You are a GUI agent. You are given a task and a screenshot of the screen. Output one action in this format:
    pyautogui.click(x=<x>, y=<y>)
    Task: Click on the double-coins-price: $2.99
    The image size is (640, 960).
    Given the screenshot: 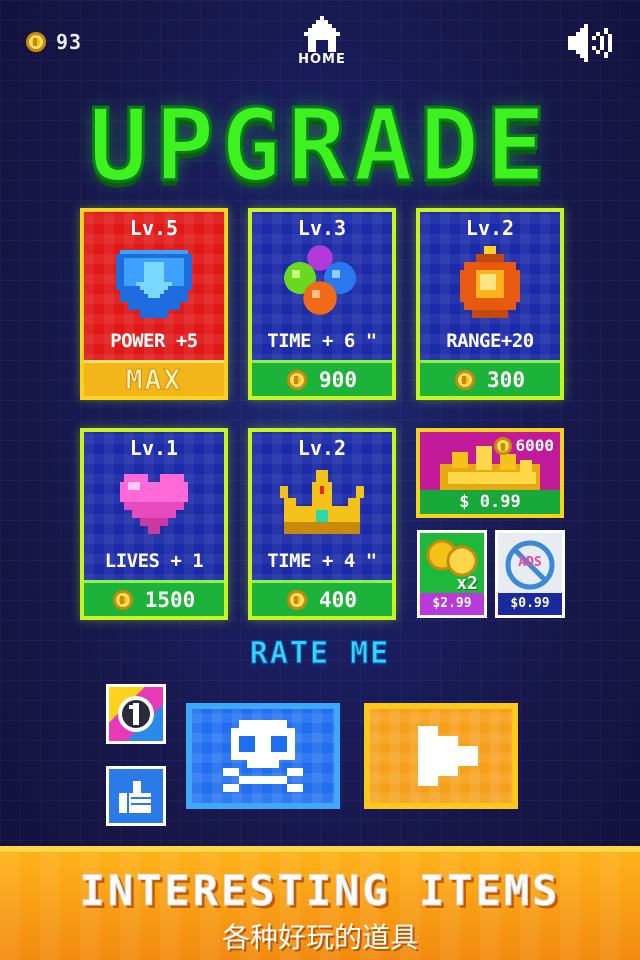 What is the action you would take?
    pyautogui.click(x=452, y=604)
    